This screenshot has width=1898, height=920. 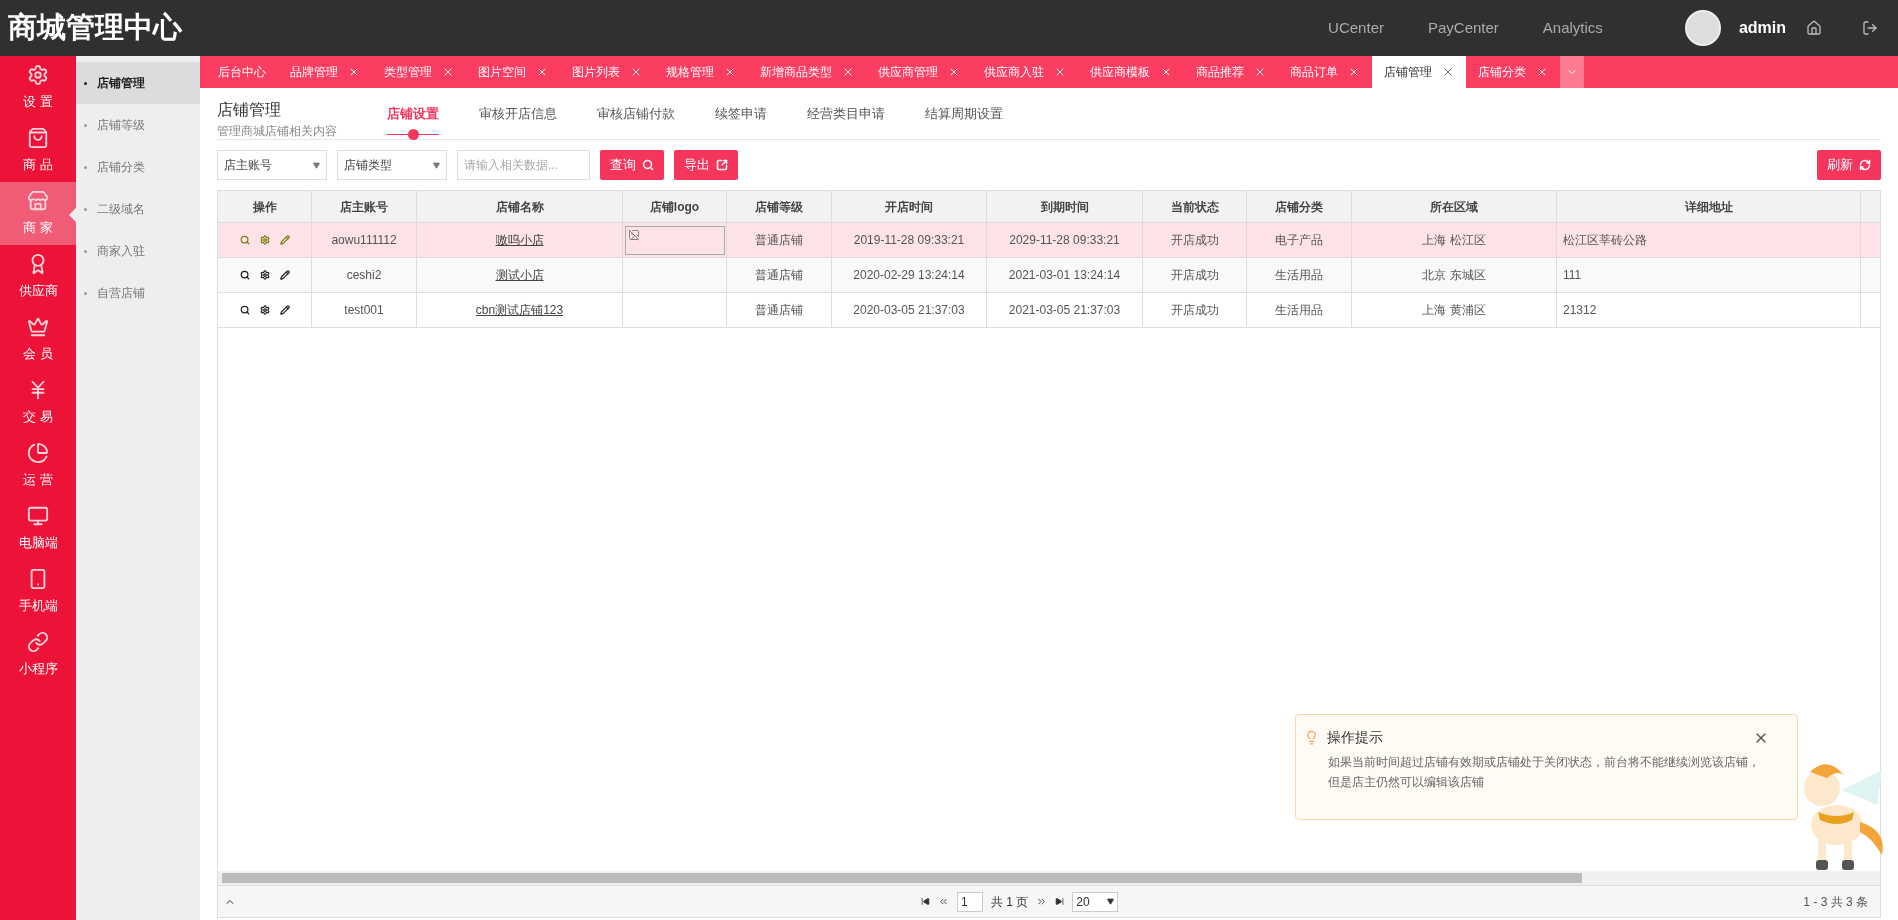 I want to click on lightbulb-icon, so click(x=1311, y=737).